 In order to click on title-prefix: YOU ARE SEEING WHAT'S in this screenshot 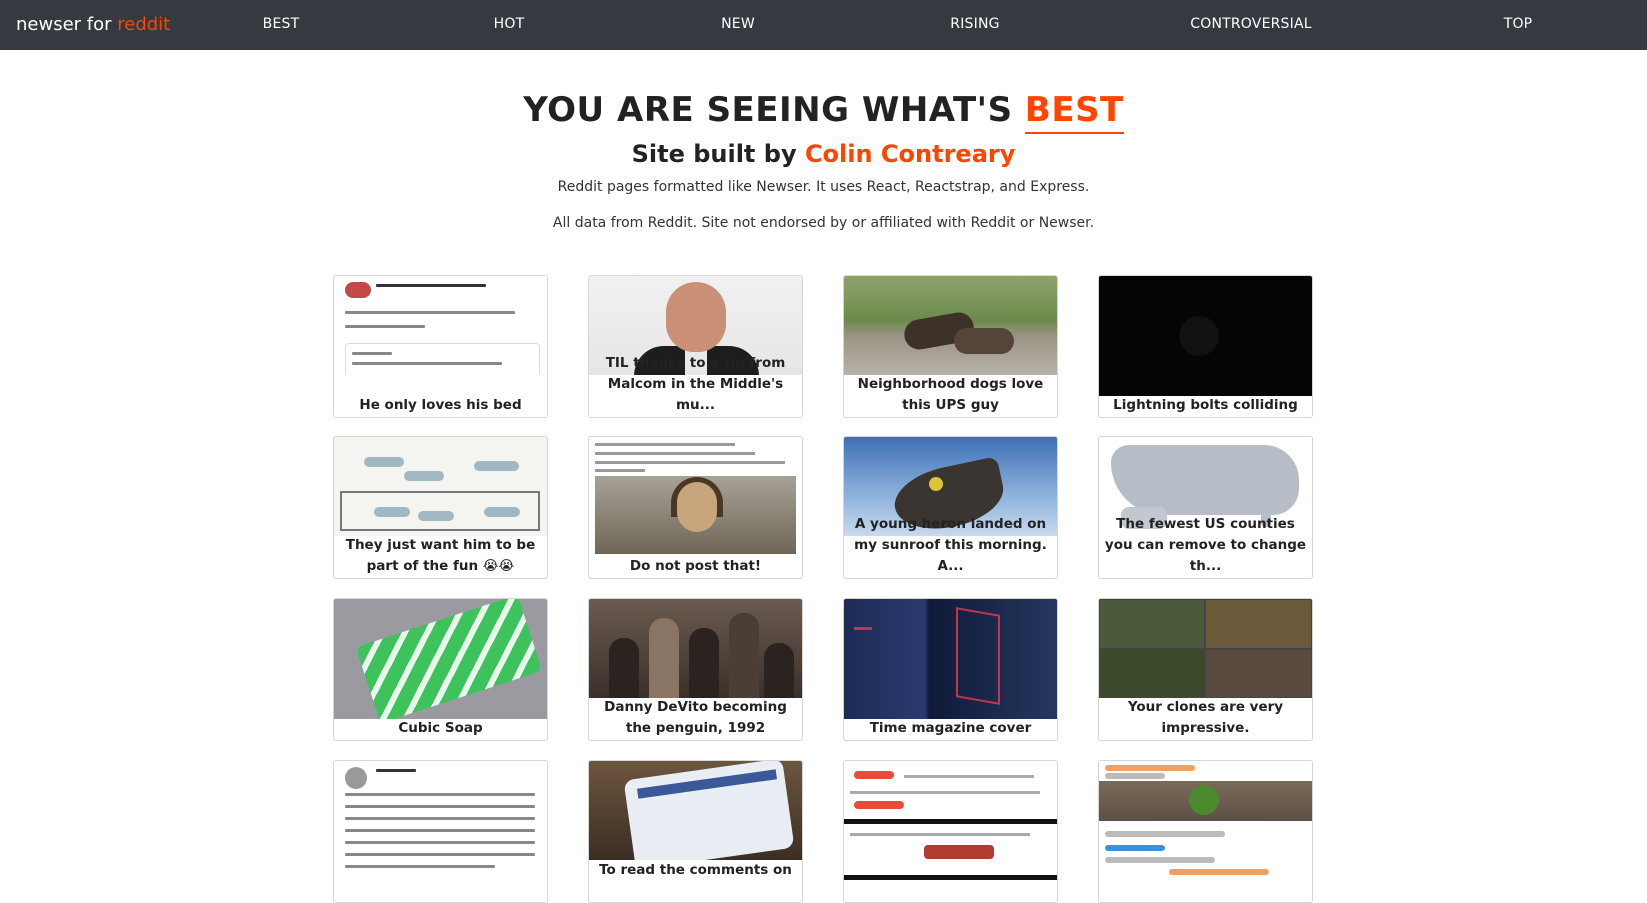, I will do `click(774, 110)`.